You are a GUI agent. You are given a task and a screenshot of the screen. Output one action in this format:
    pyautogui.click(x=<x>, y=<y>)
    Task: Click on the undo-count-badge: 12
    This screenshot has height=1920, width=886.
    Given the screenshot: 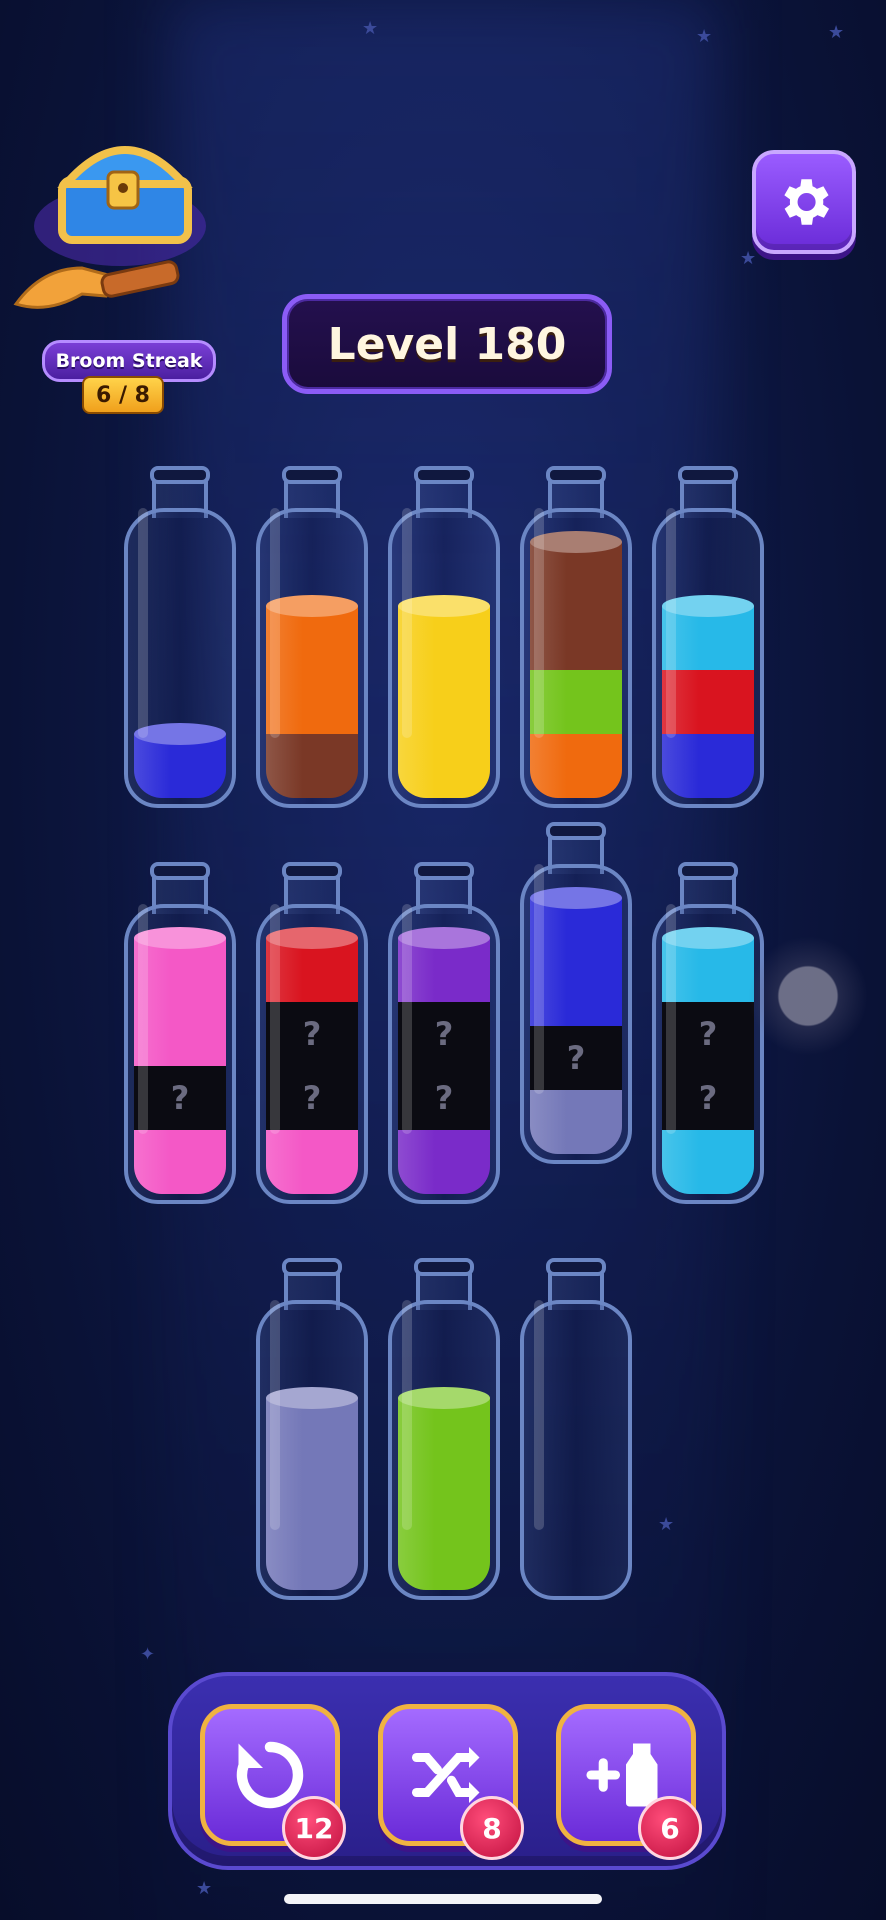 What is the action you would take?
    pyautogui.click(x=314, y=1828)
    